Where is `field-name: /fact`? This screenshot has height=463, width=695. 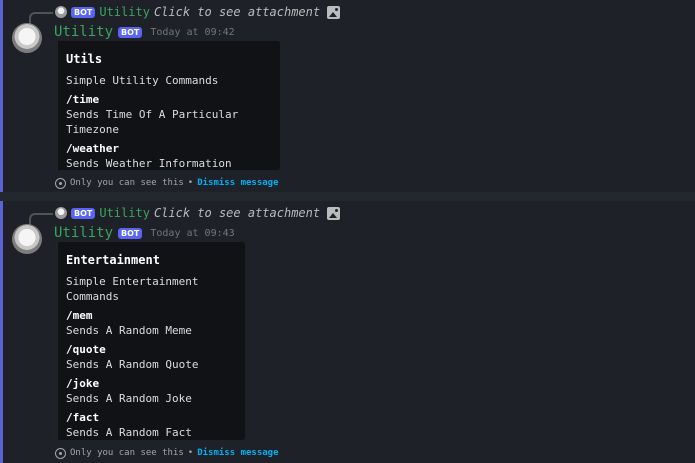 field-name: /fact is located at coordinates (83, 417).